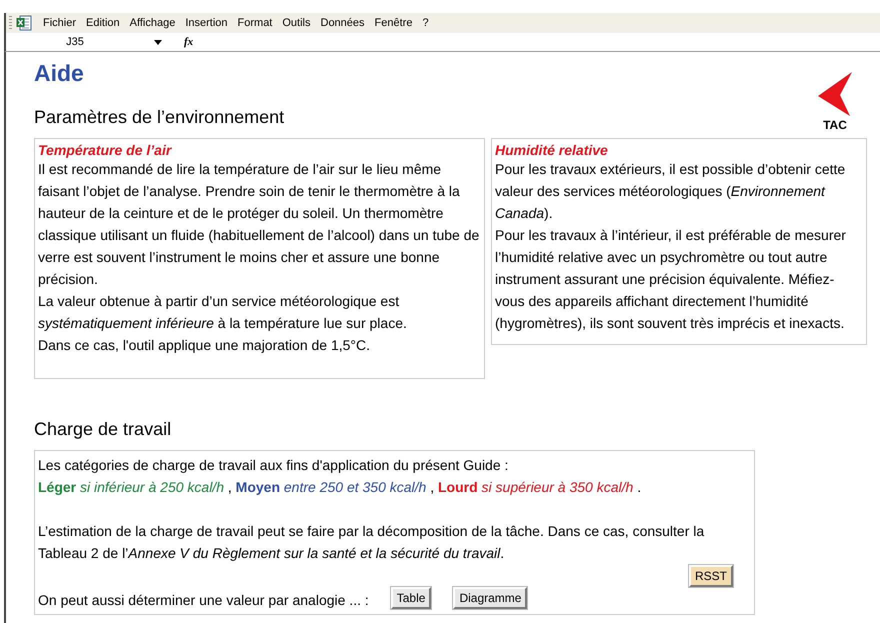 The height and width of the screenshot is (623, 880). I want to click on paragraph: L’estimation de la charge de travail peut se faire par la décomposition de la tâche. Dans ce cas, consulter la Tableau 2 de l’Annexe V du Règlement sur la santé et la sécurité du travail., so click(372, 542).